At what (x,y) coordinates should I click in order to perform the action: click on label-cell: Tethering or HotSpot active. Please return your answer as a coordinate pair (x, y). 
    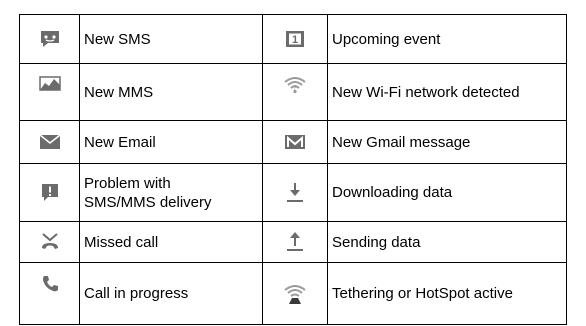
    Looking at the image, I should click on (447, 293).